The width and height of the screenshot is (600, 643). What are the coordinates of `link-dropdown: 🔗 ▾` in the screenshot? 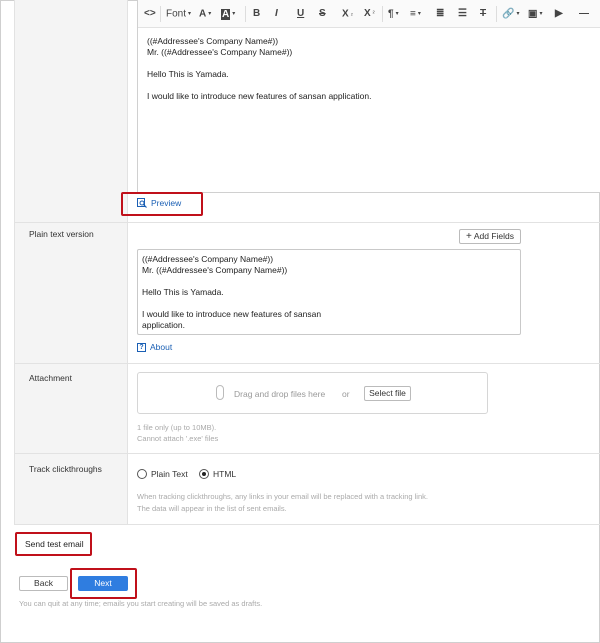 It's located at (510, 14).